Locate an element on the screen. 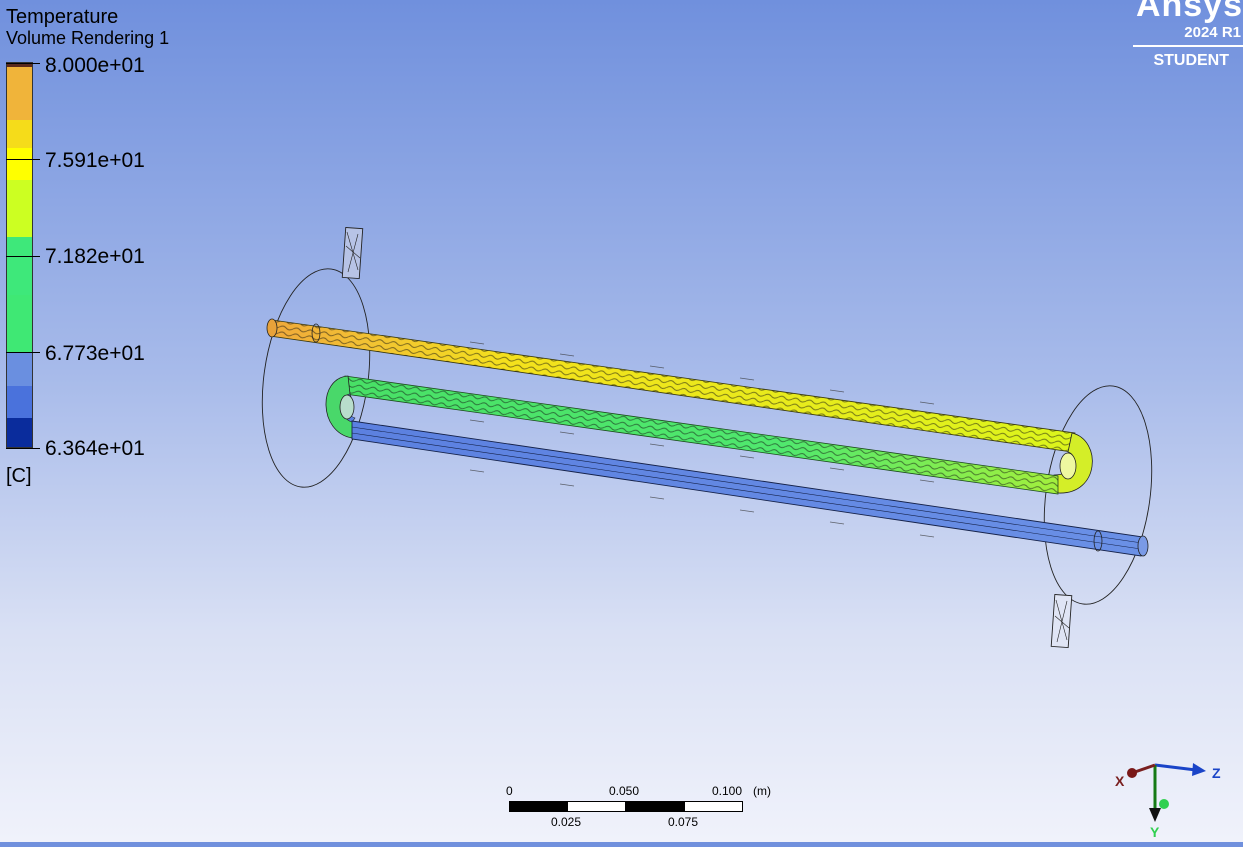 This screenshot has height=847, width=1243. axis-triad: Z X Y is located at coordinates (1168, 797).